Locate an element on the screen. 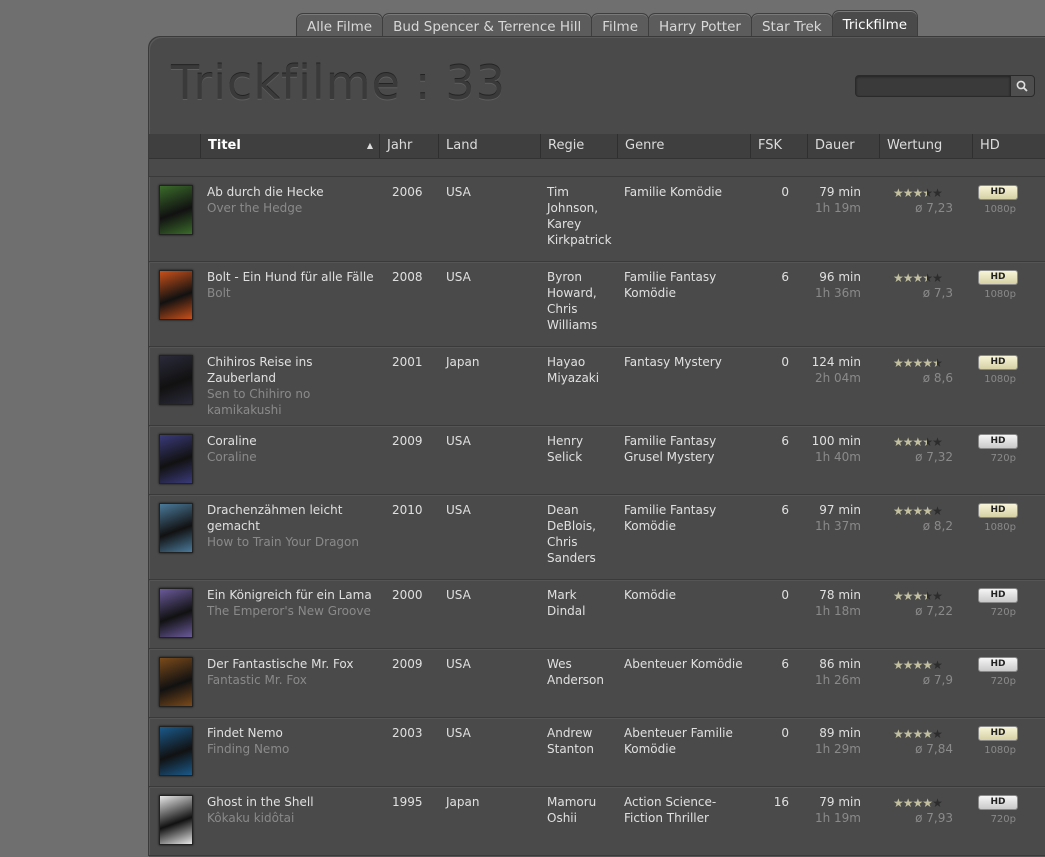 This screenshot has width=1045, height=857. title-cell: Findet Nemo Finding Nemo is located at coordinates (292, 741).